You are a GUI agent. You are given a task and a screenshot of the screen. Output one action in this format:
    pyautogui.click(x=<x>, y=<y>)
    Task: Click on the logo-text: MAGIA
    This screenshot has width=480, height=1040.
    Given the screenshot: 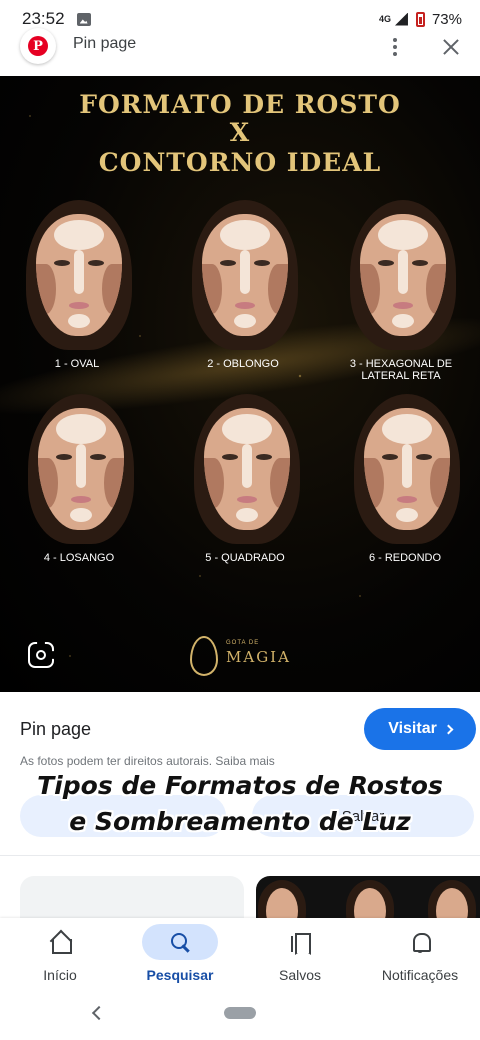 What is the action you would take?
    pyautogui.click(x=258, y=657)
    